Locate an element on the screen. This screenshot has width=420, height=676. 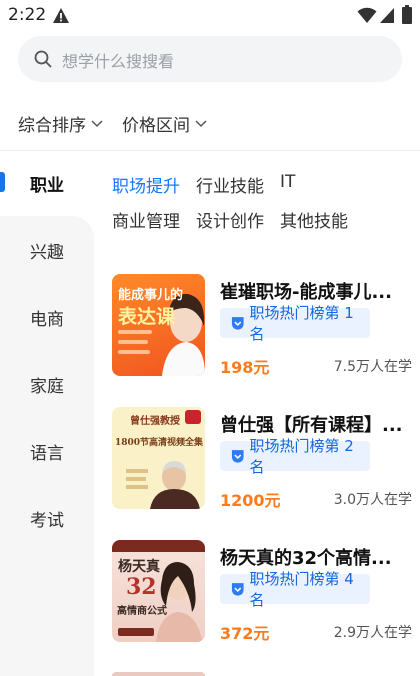
course-price: 372元 is located at coordinates (245, 633).